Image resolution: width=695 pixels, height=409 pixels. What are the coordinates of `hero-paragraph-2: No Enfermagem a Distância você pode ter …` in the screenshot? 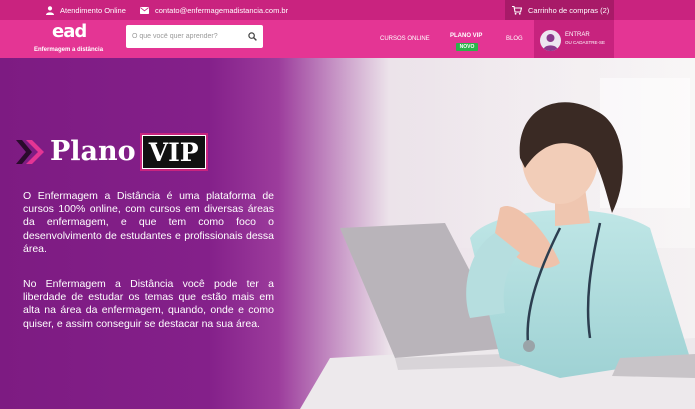 It's located at (148, 304).